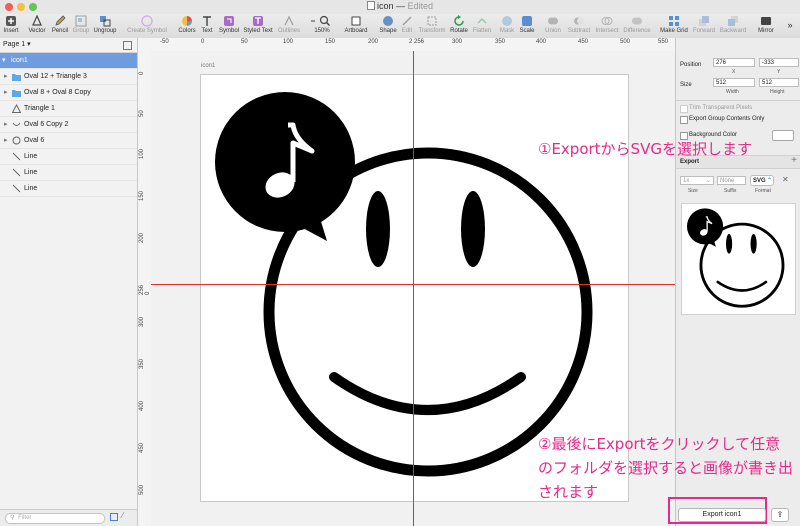 This screenshot has height=526, width=800. I want to click on group-button: Group, so click(81, 26).